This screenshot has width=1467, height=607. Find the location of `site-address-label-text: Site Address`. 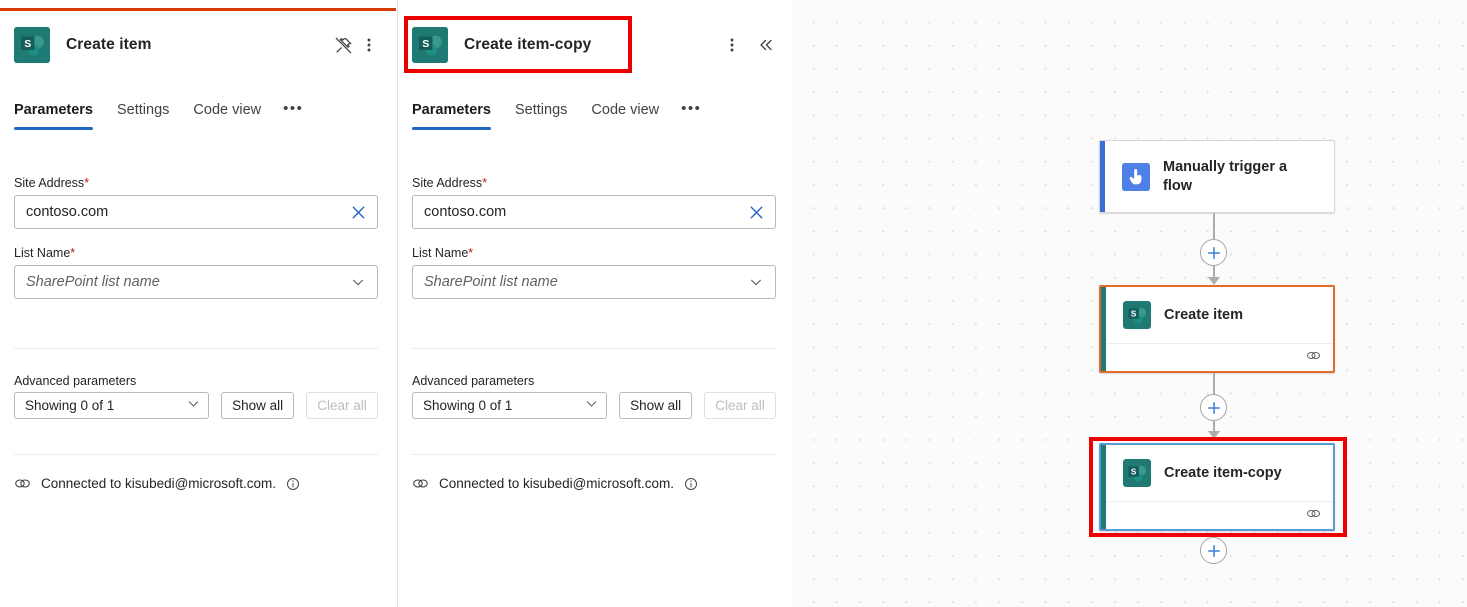

site-address-label-text: Site Address is located at coordinates (447, 183).